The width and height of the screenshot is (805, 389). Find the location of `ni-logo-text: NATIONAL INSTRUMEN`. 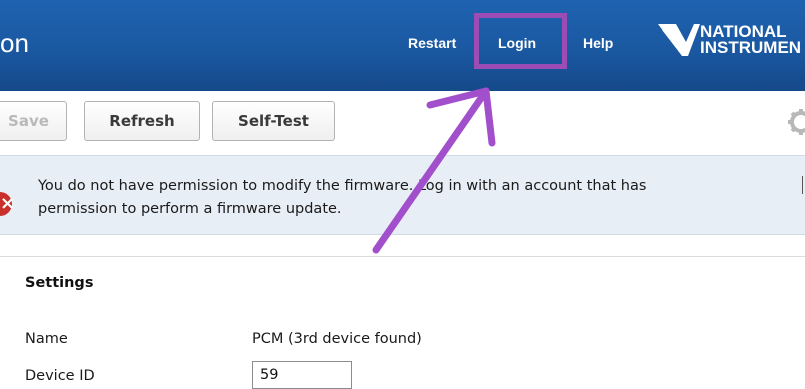

ni-logo-text: NATIONAL INSTRUMEN is located at coordinates (751, 40).